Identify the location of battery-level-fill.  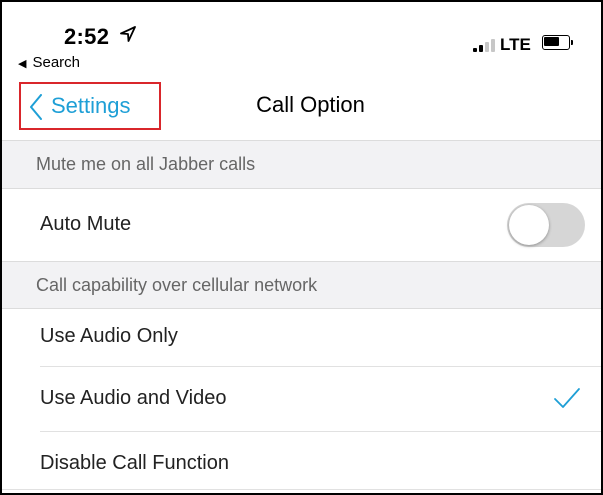
(551, 41).